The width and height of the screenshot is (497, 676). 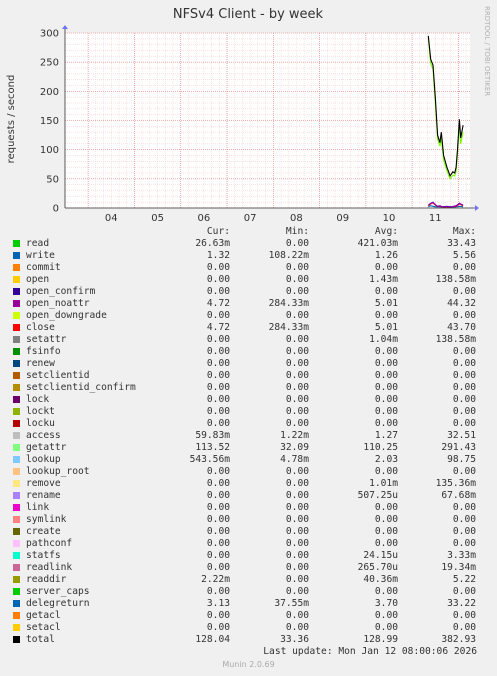 What do you see at coordinates (386, 231) in the screenshot?
I see `legend-header-avg: Avg:` at bounding box center [386, 231].